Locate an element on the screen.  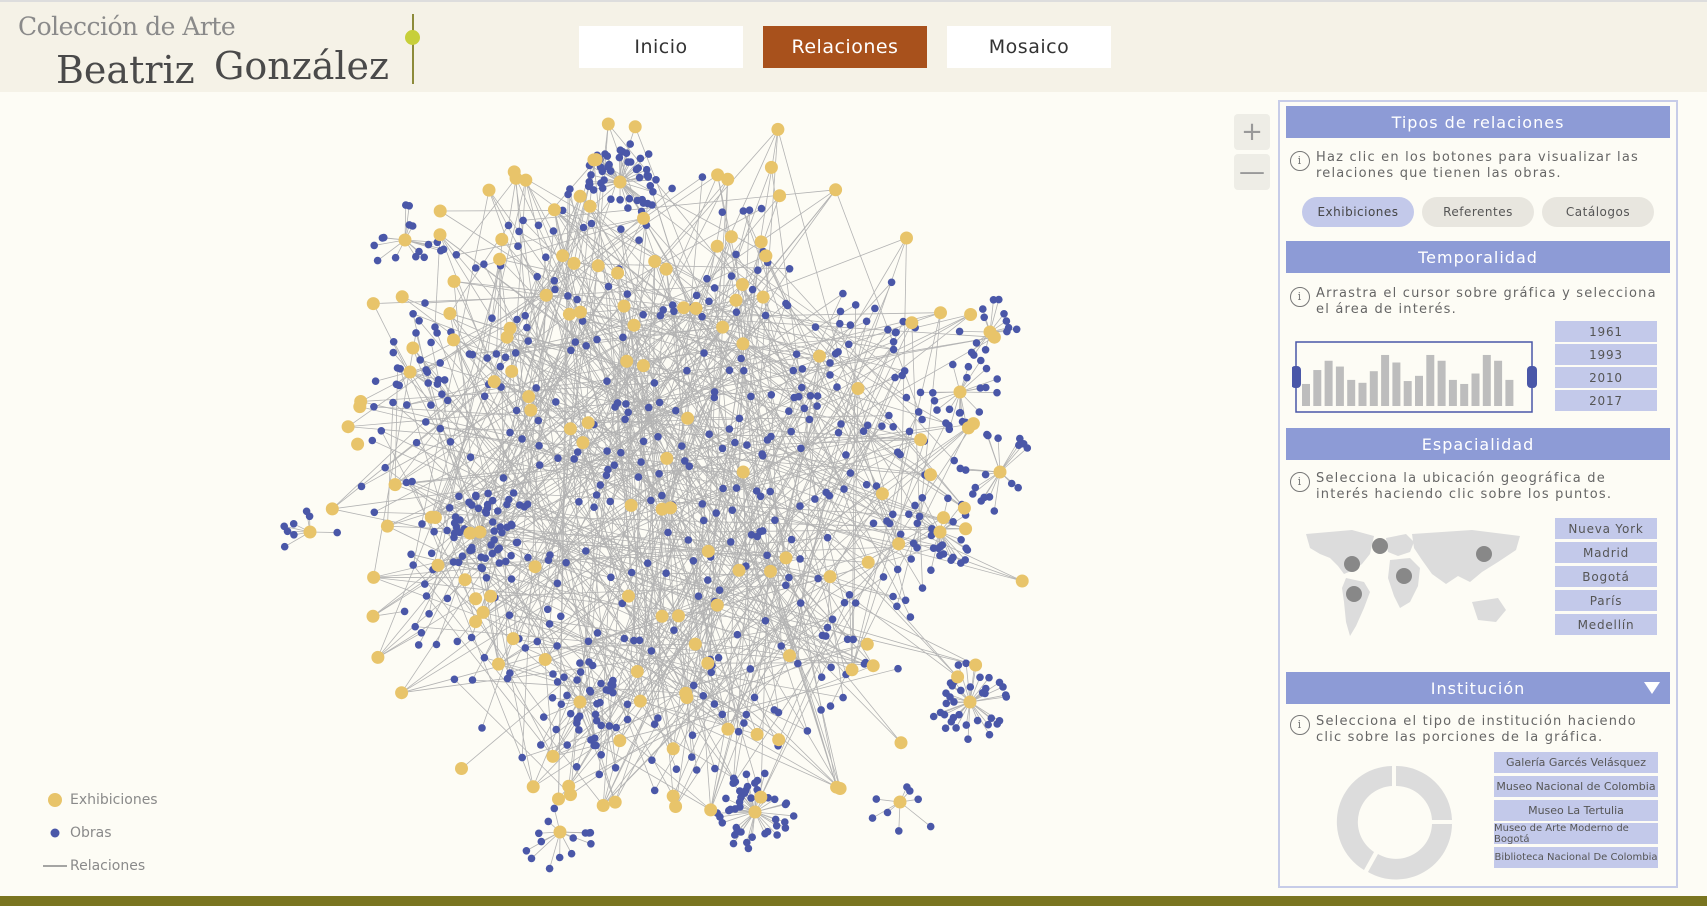
brush-handle-left is located at coordinates (1296, 377).